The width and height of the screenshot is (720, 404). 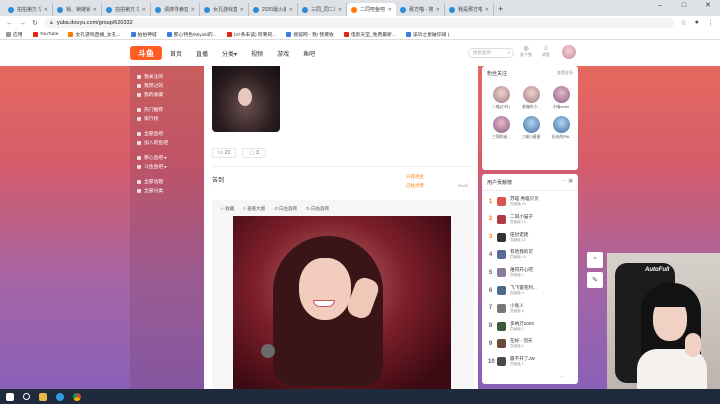 I want to click on rank-item: 10 最不开了JW 贡献值 2, so click(x=531, y=361).